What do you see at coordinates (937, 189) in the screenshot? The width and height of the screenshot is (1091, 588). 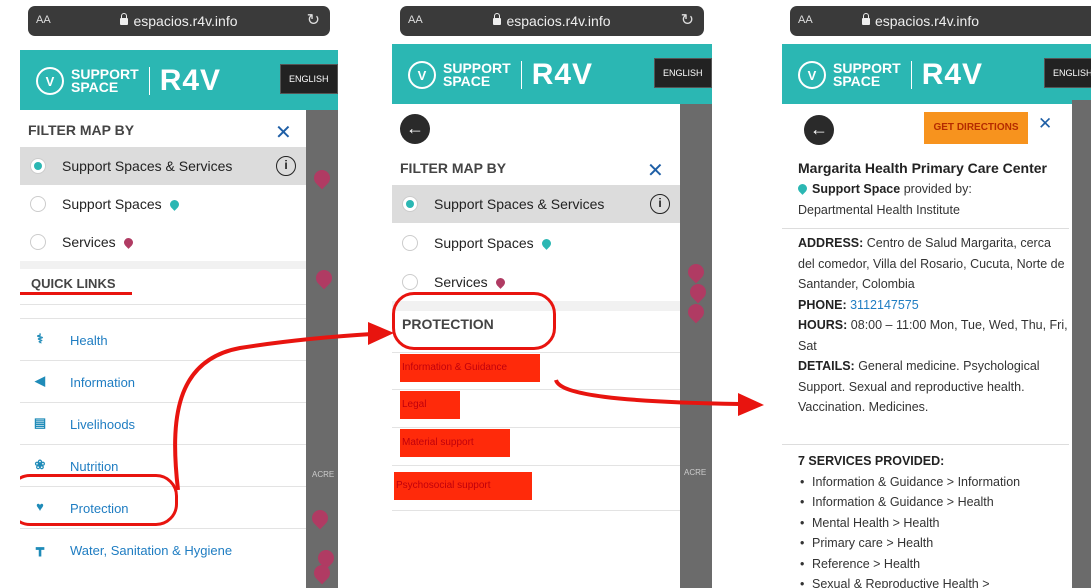 I see `provided-by-label: provided by:` at bounding box center [937, 189].